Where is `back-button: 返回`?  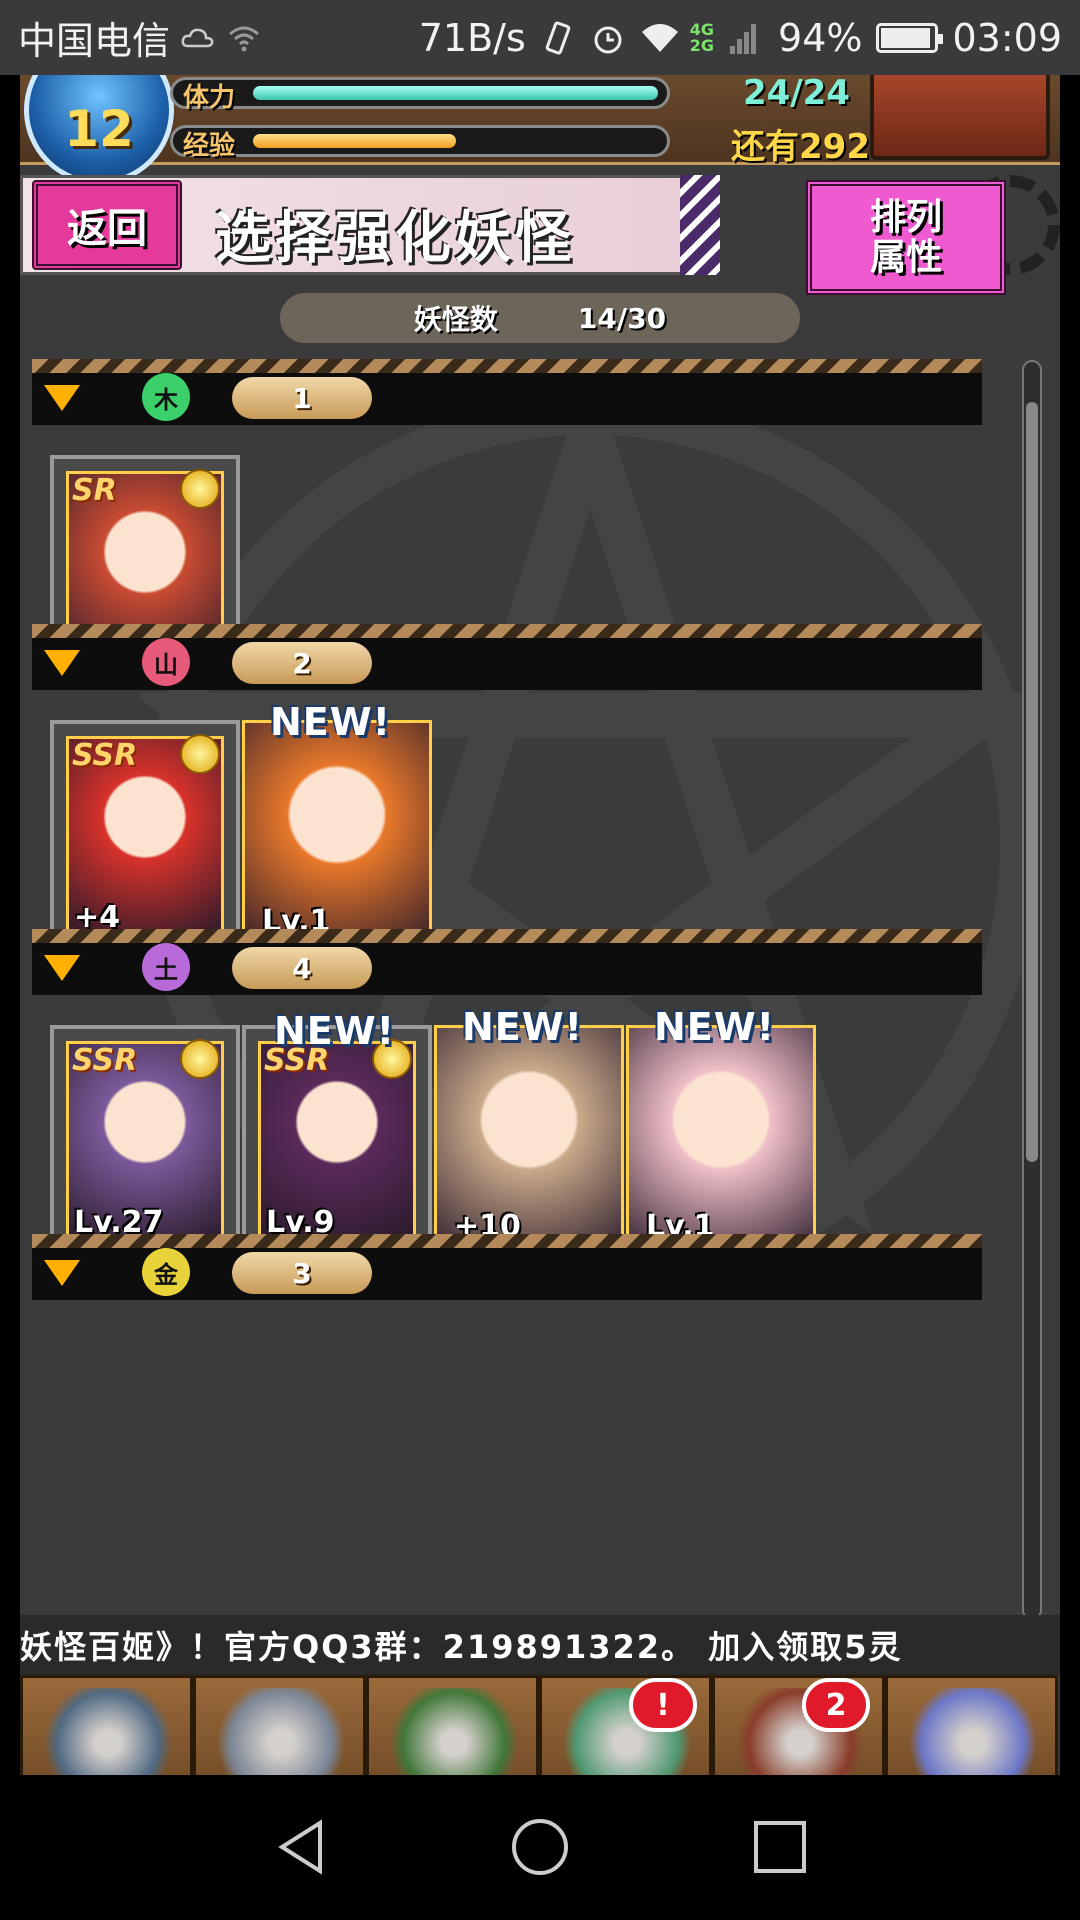 back-button: 返回 is located at coordinates (107, 225).